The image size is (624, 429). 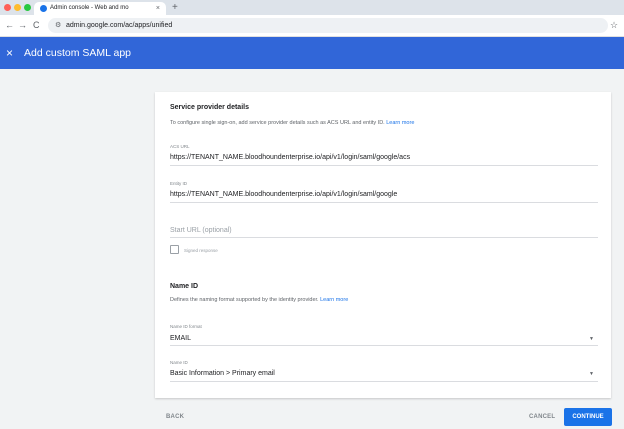 I want to click on address-url: admin.google.com/ac/apps/unified, so click(x=119, y=25).